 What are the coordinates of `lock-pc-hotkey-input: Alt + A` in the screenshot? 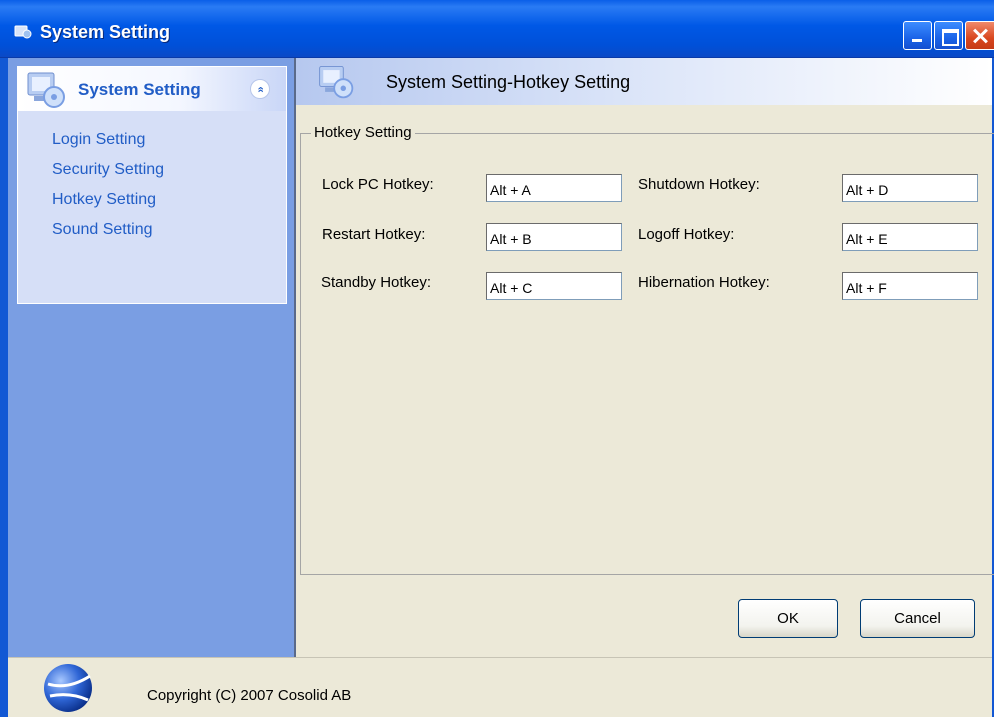 It's located at (554, 188).